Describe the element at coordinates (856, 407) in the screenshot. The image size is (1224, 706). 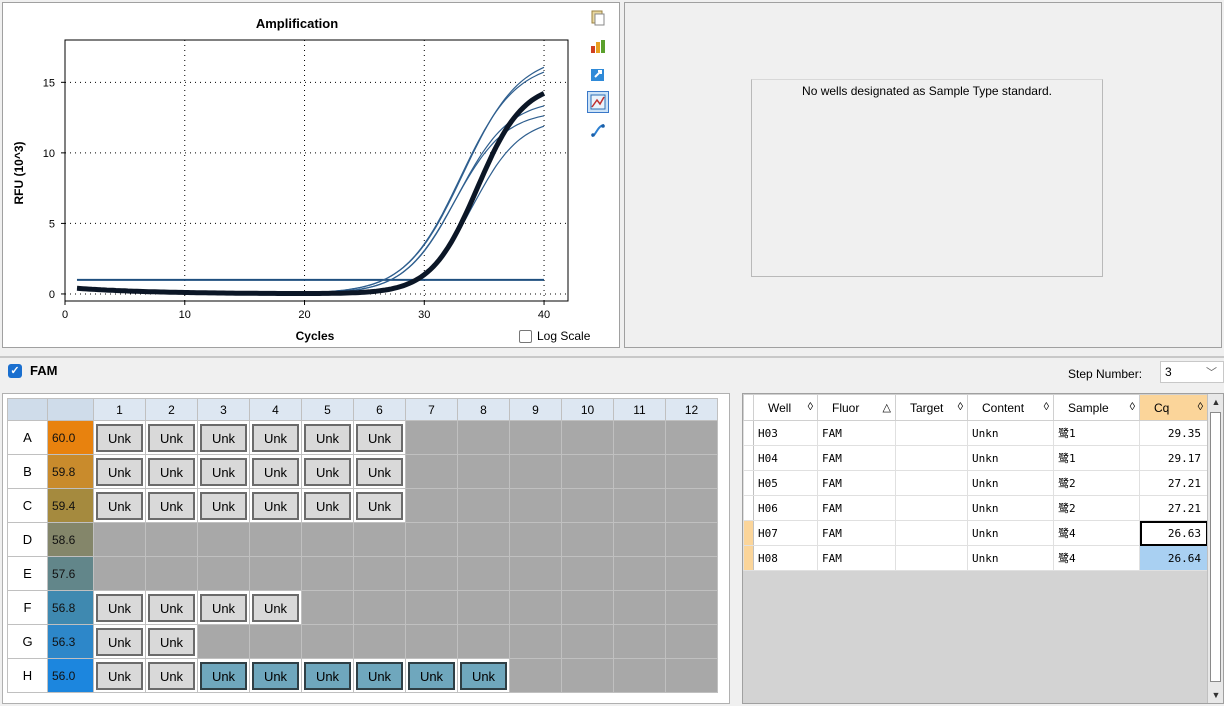
I see `col-header-fluor: Fluor △` at that location.